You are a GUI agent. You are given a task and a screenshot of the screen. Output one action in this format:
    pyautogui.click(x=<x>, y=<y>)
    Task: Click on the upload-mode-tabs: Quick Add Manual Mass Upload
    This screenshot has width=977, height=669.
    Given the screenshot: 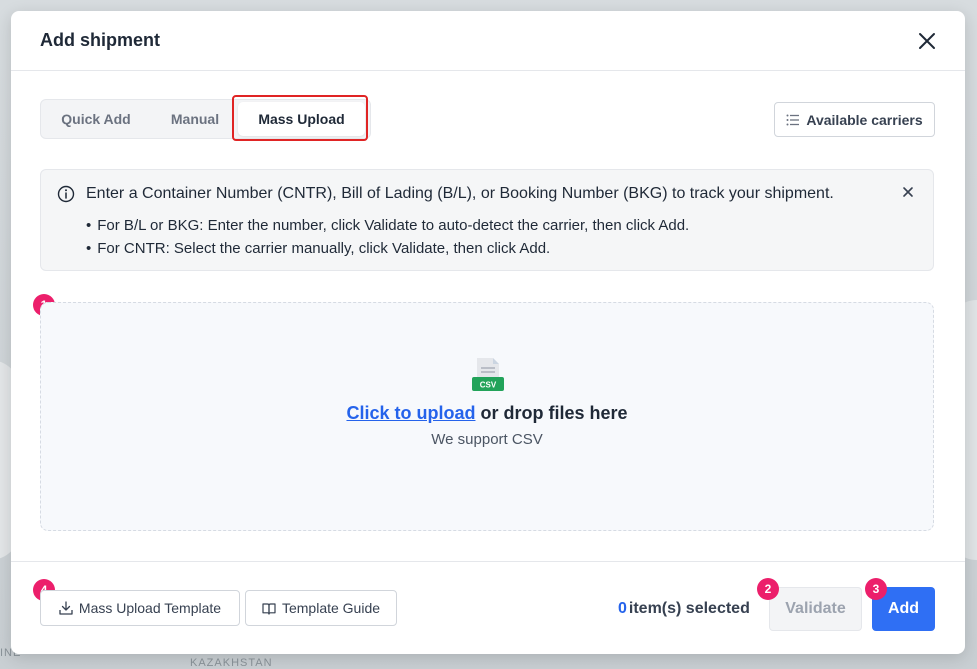 What is the action you would take?
    pyautogui.click(x=205, y=119)
    